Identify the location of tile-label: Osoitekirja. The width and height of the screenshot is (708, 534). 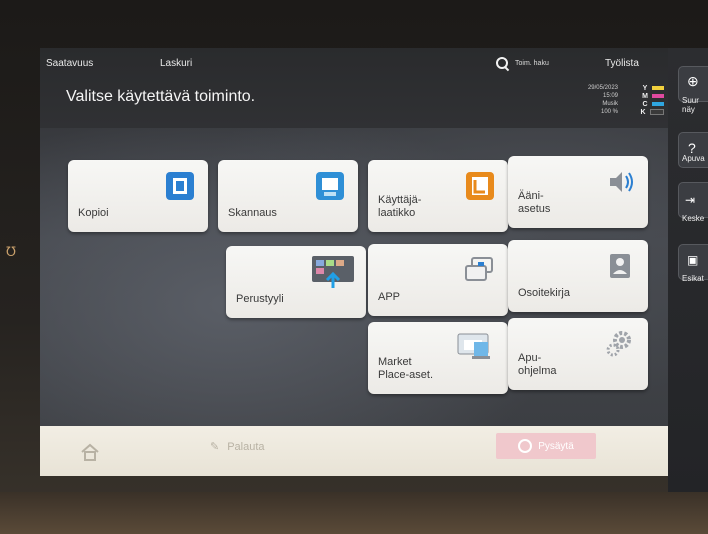
(544, 293).